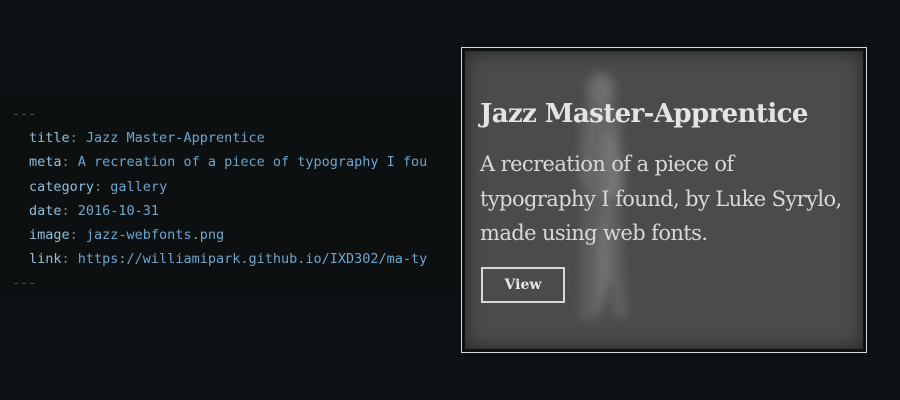 The image size is (900, 400). I want to click on card-title: Jazz Master-Apprentice, so click(644, 114).